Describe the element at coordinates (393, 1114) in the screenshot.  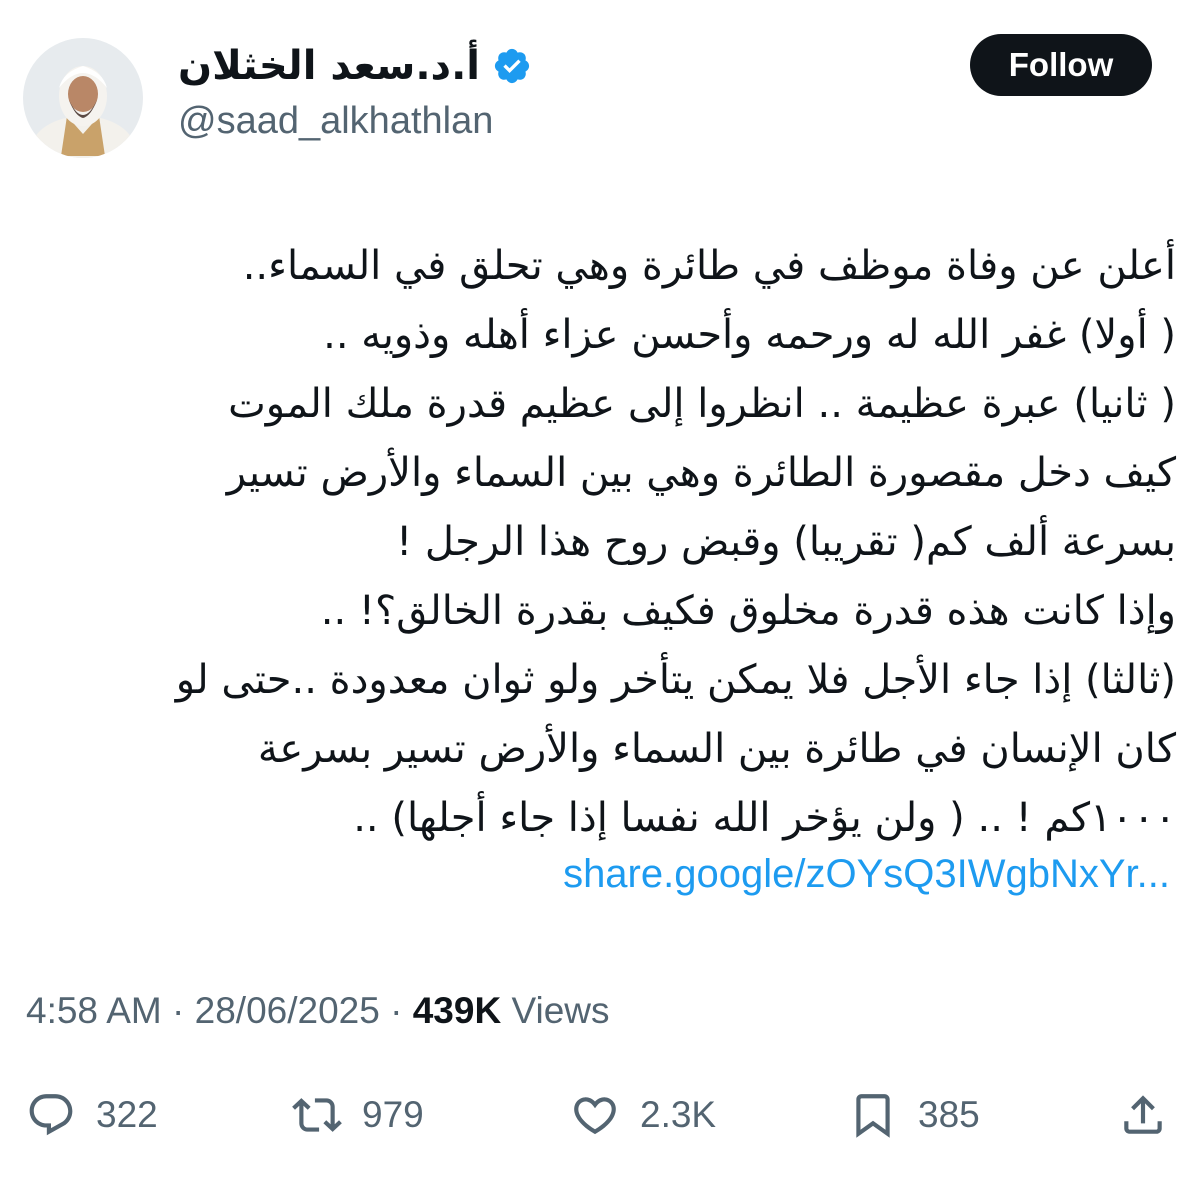
I see `retweet-count: 979` at that location.